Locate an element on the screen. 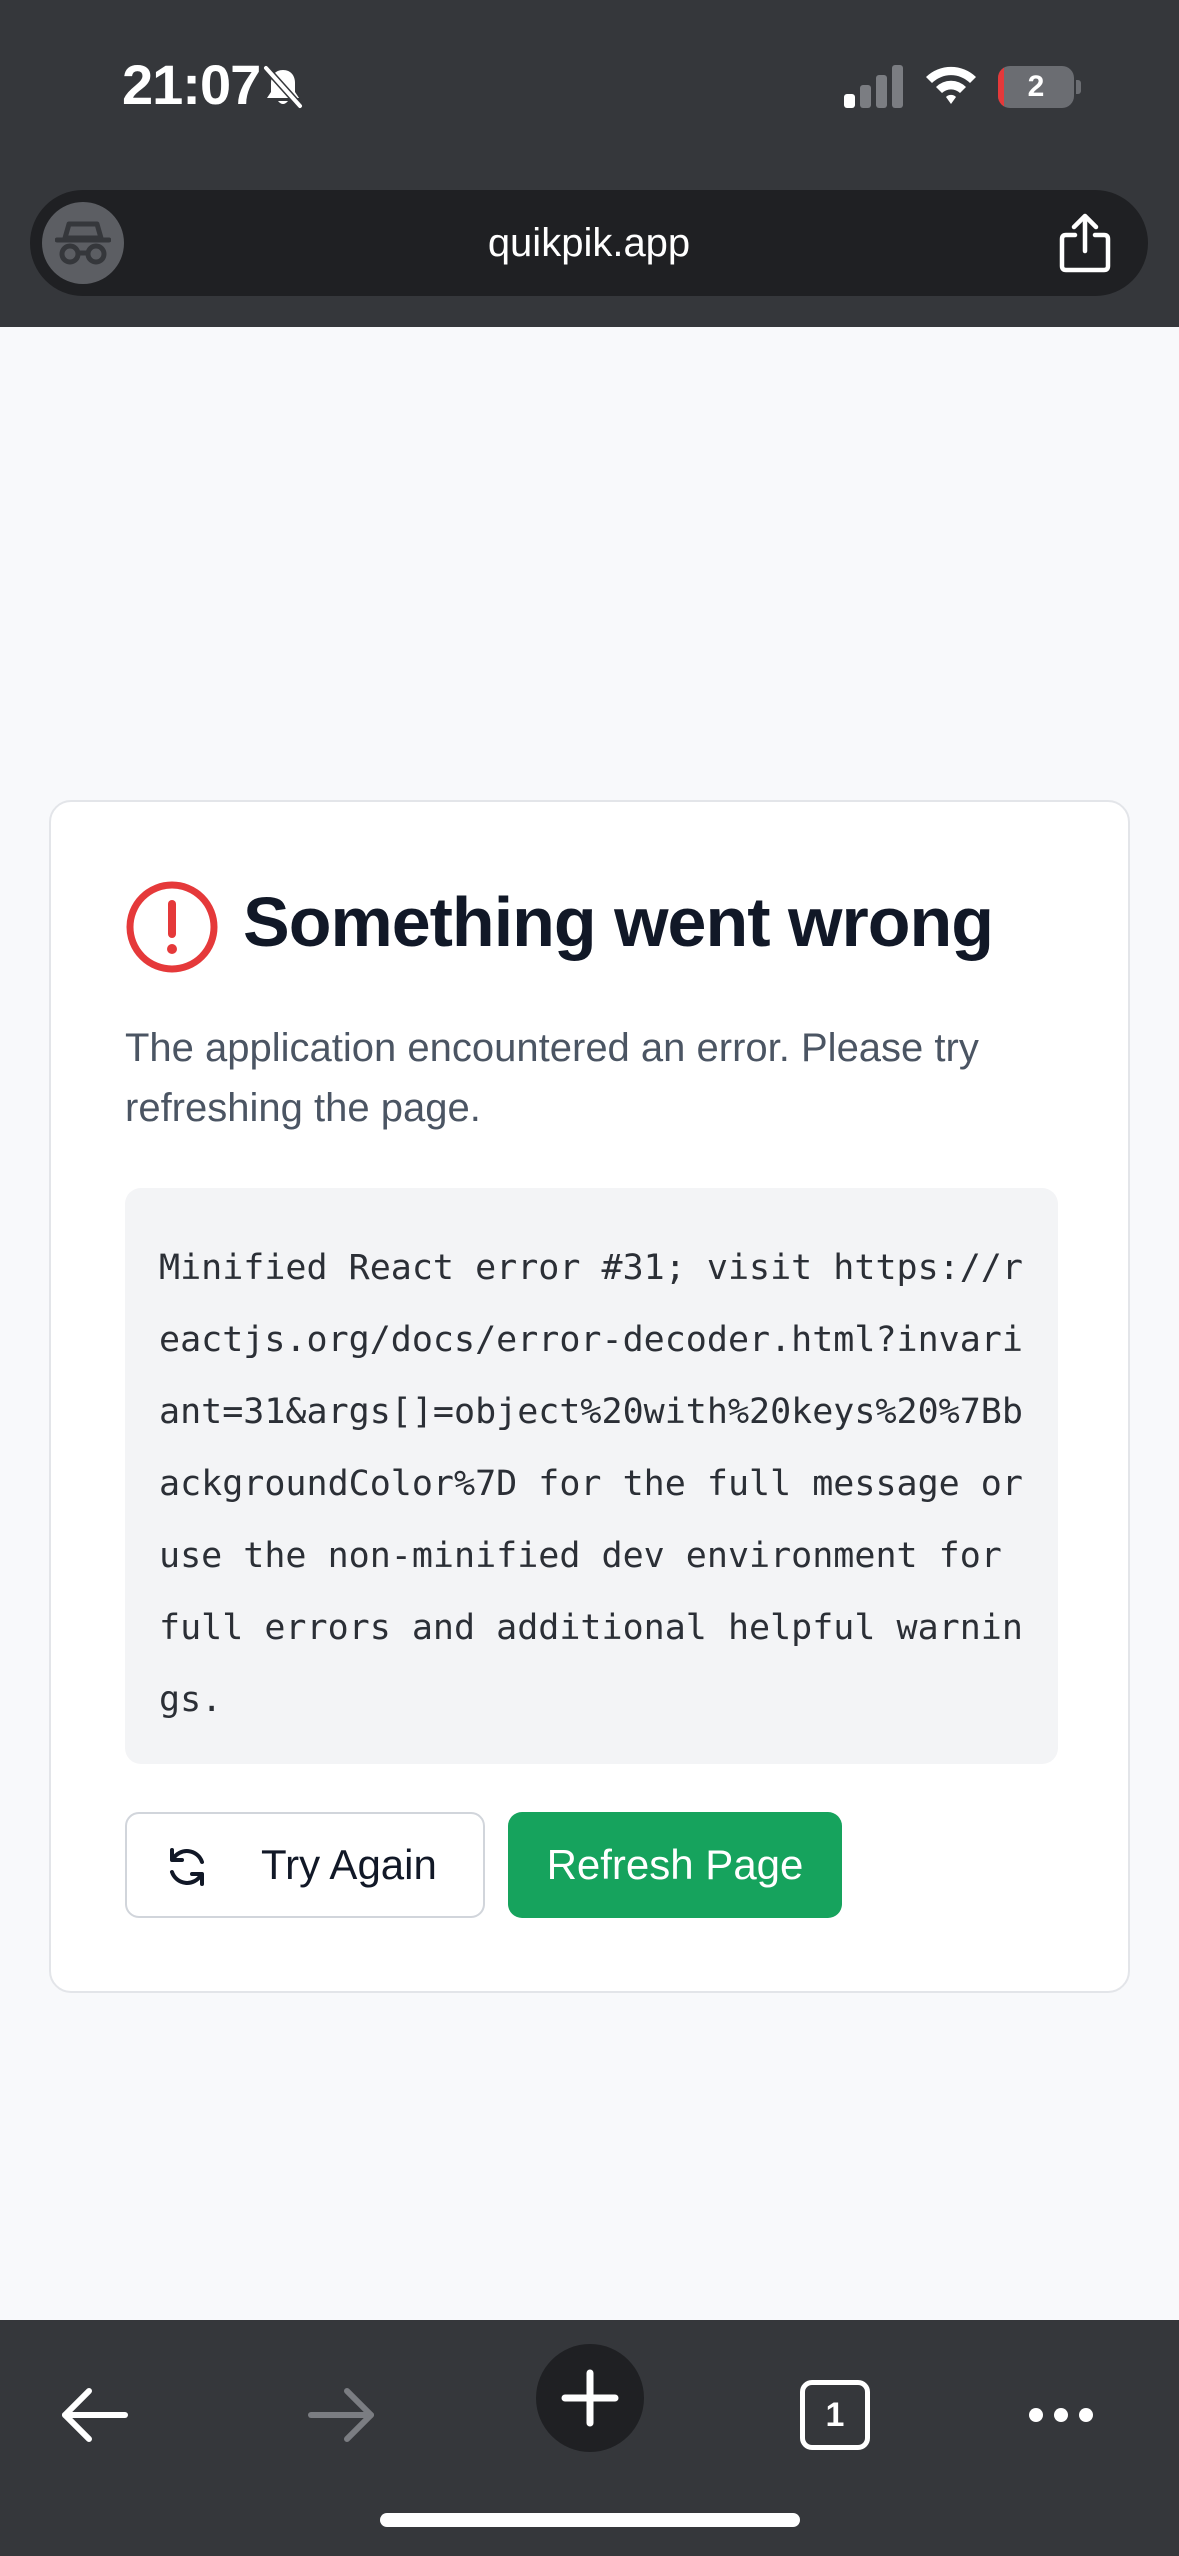  battery-nub is located at coordinates (1078, 87).